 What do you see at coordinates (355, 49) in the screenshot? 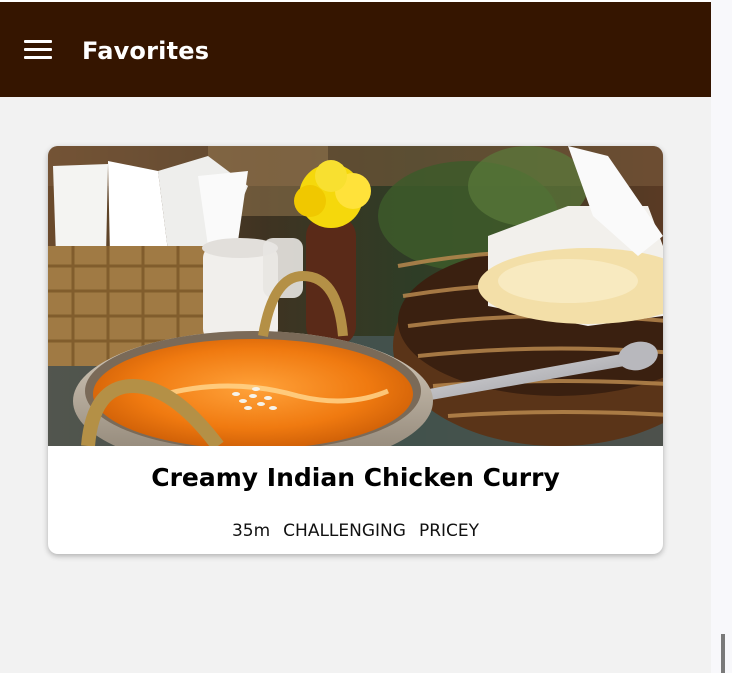
I see `app-bar: Favorites` at bounding box center [355, 49].